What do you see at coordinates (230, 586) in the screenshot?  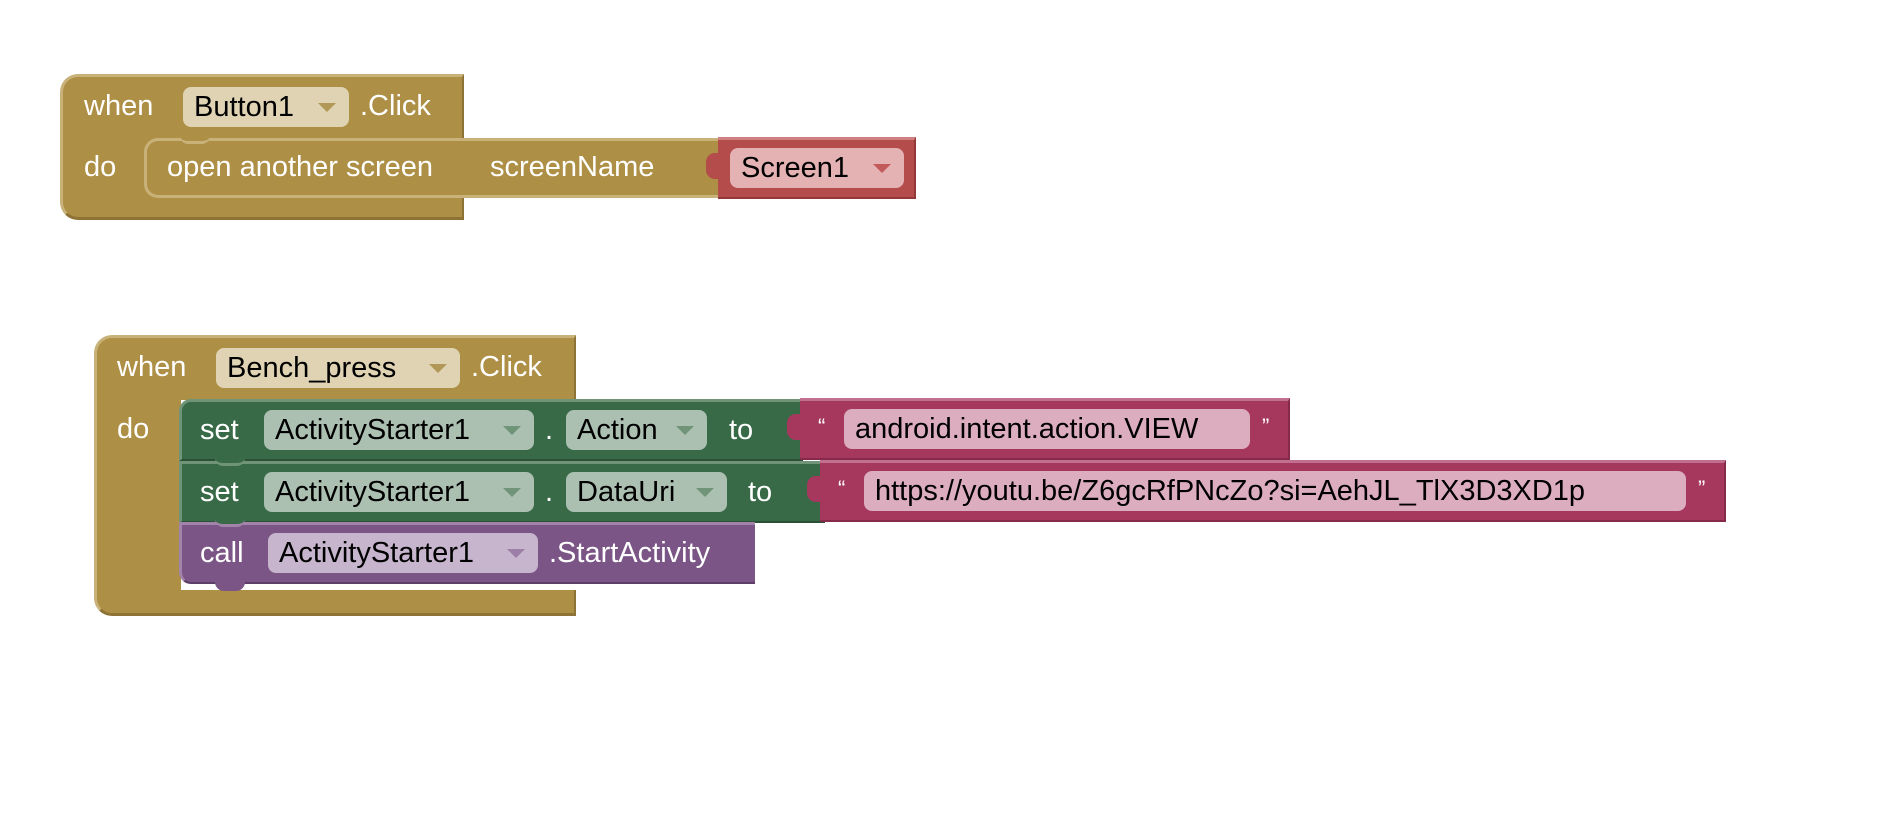 I see `statement-bottom-notch` at bounding box center [230, 586].